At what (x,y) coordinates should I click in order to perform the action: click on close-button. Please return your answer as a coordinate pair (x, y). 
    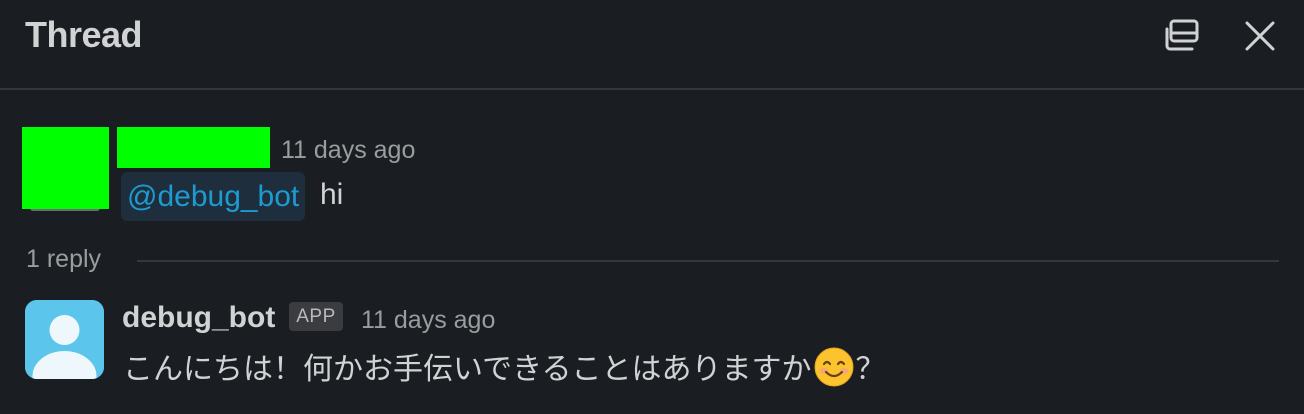
    Looking at the image, I should click on (1260, 36).